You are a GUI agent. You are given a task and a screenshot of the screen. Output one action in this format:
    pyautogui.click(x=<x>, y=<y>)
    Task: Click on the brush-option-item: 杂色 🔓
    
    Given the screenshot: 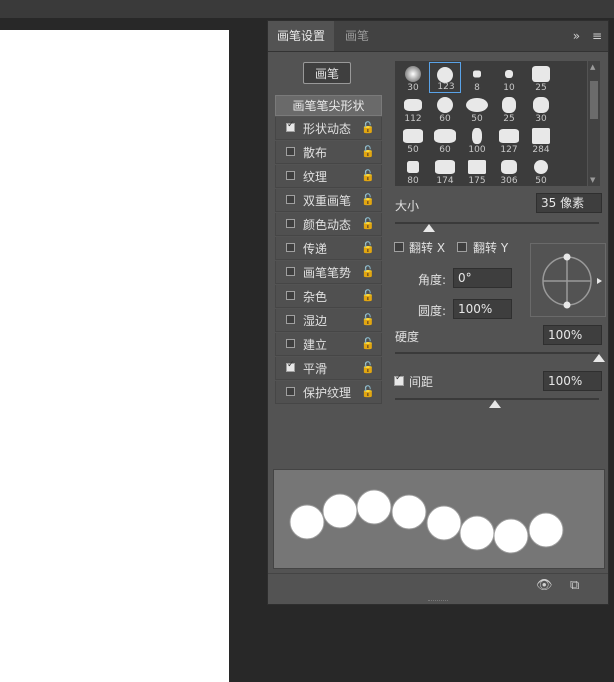 What is the action you would take?
    pyautogui.click(x=328, y=296)
    